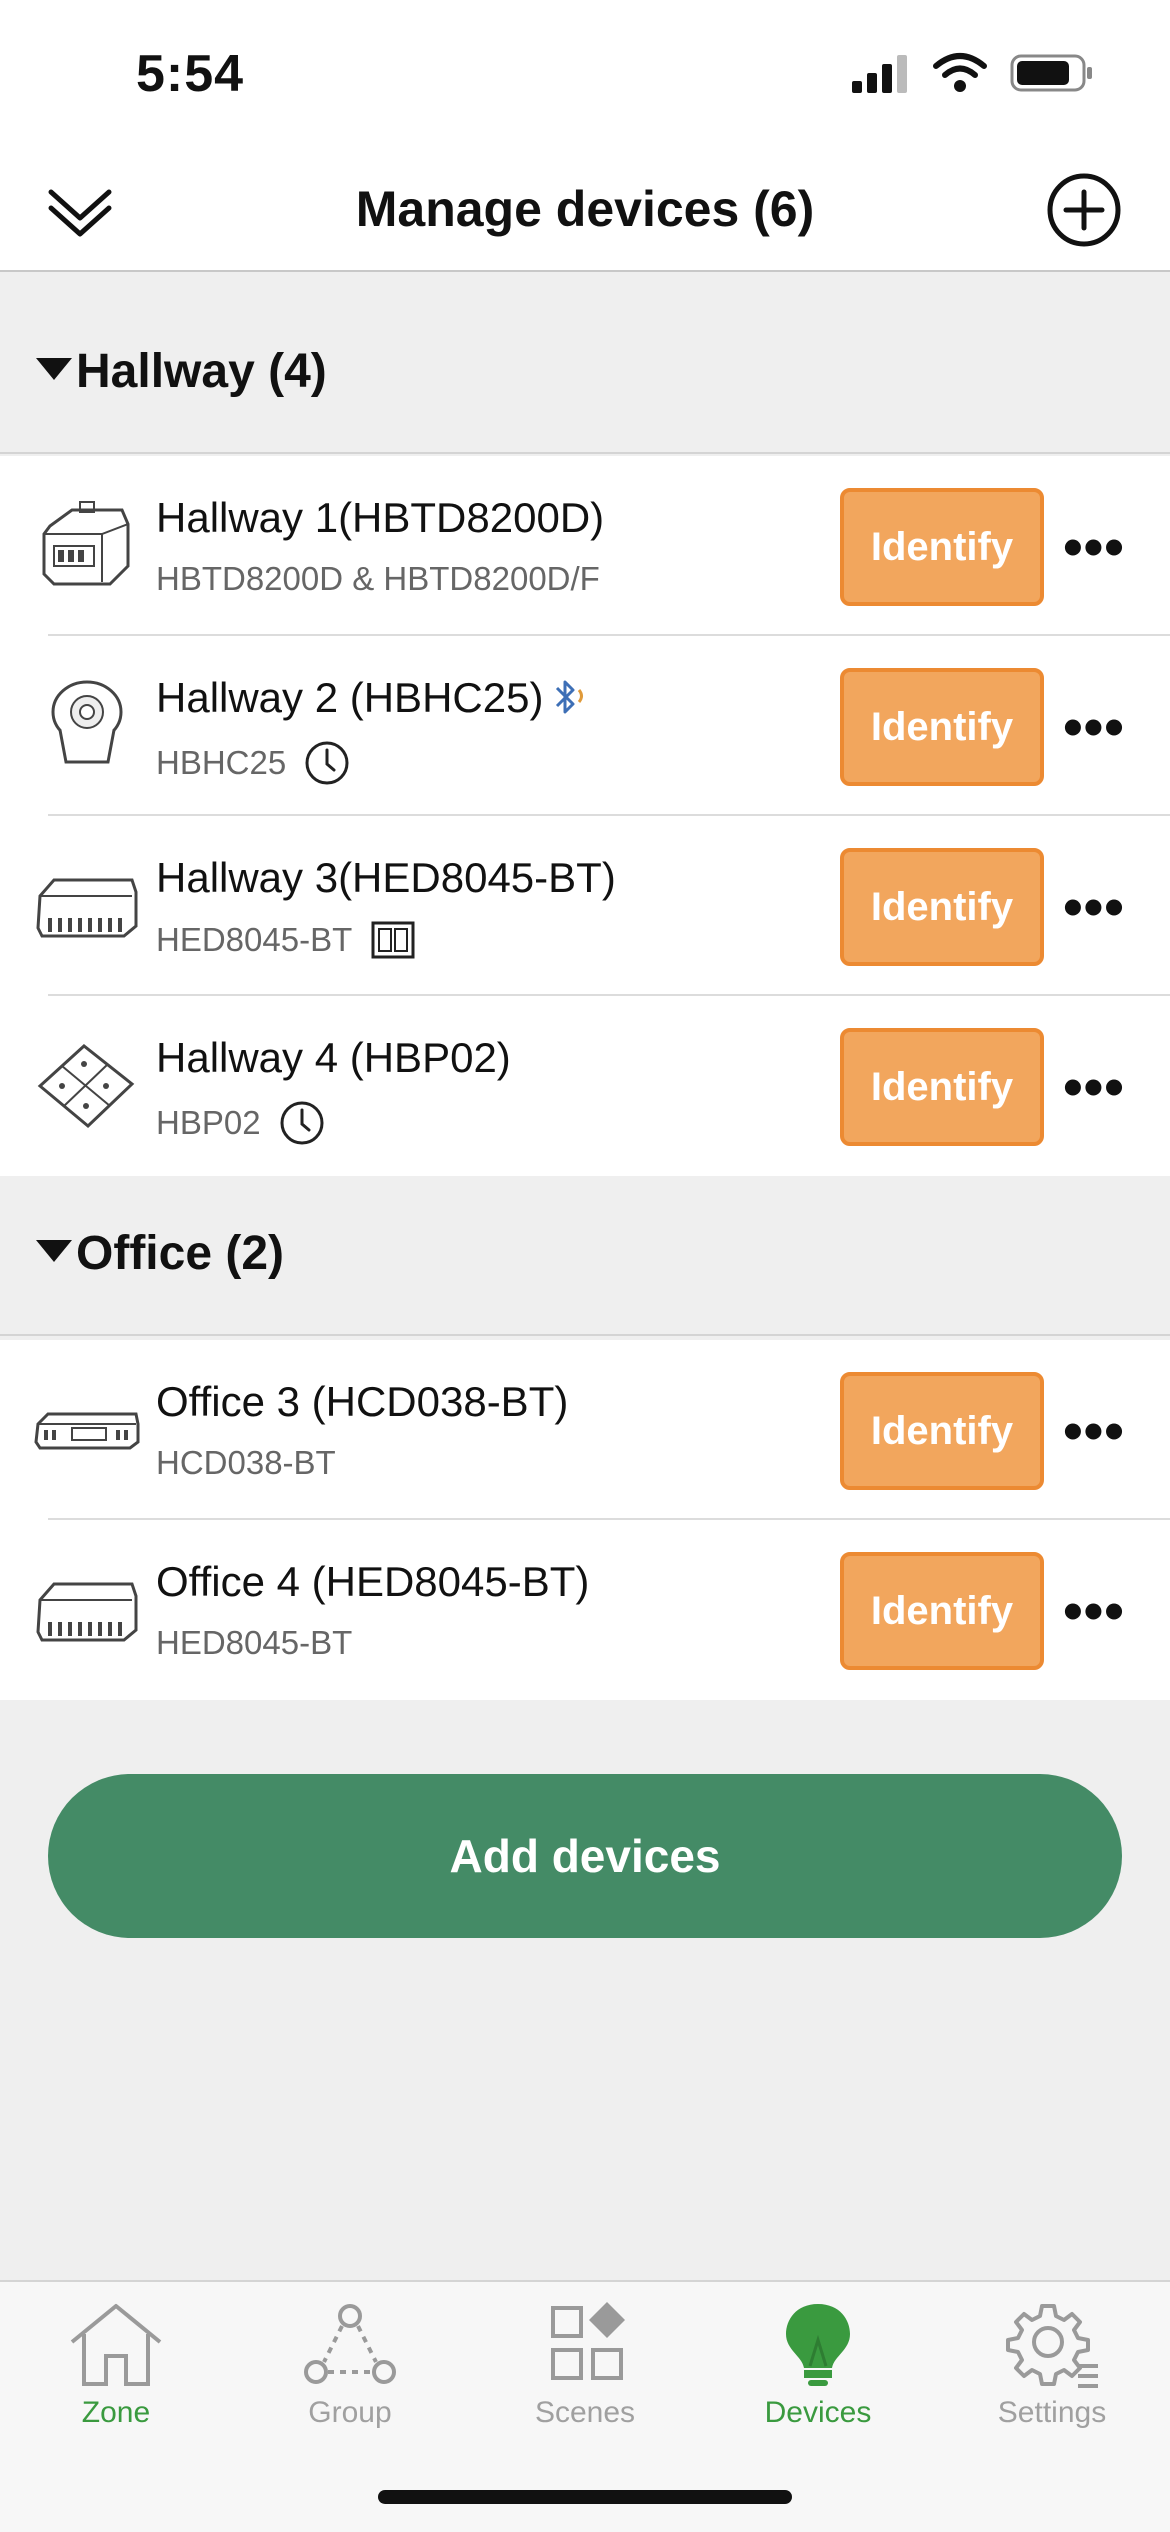  What do you see at coordinates (190, 74) in the screenshot?
I see `status-time: 5:54` at bounding box center [190, 74].